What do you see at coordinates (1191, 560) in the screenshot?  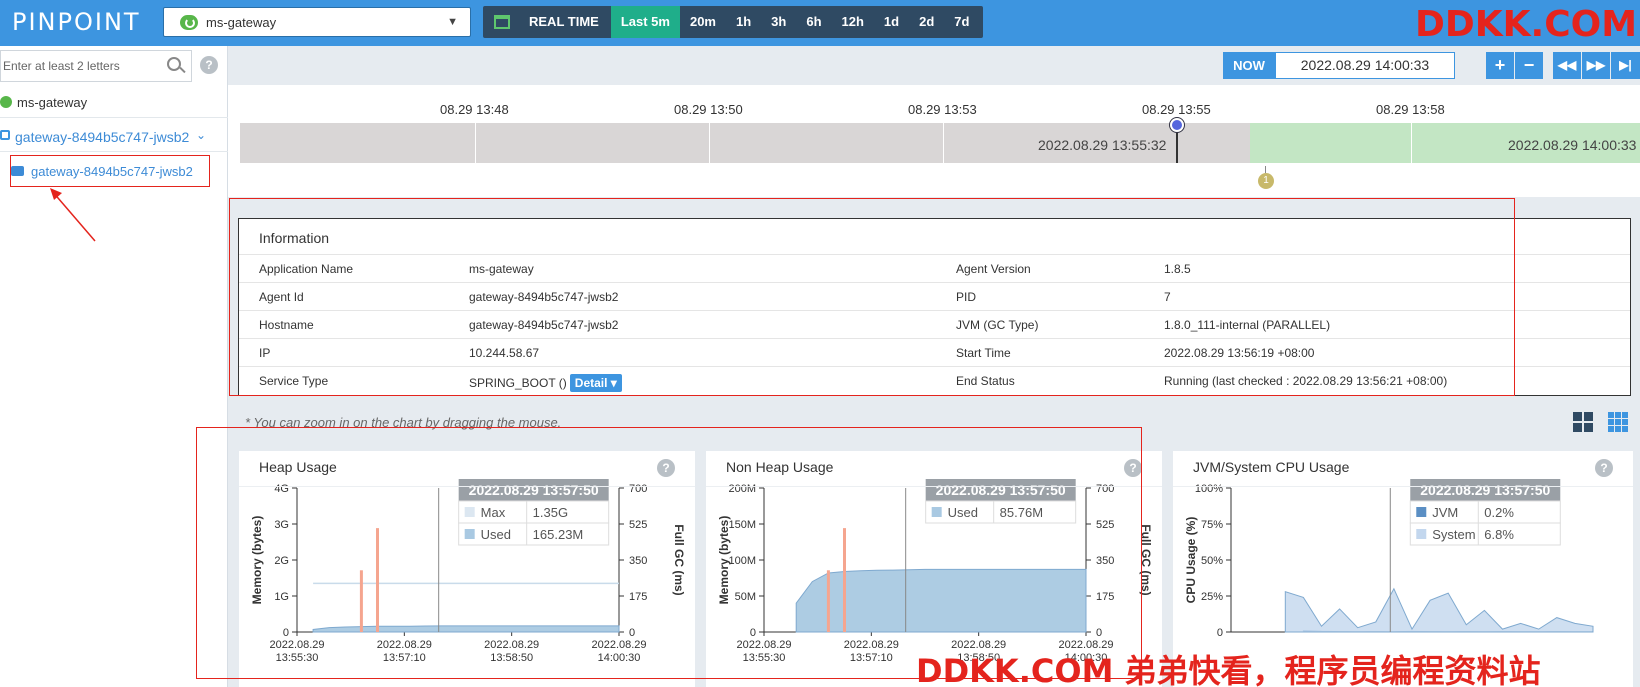 I see `y-axis-label: CPU Usage (%)` at bounding box center [1191, 560].